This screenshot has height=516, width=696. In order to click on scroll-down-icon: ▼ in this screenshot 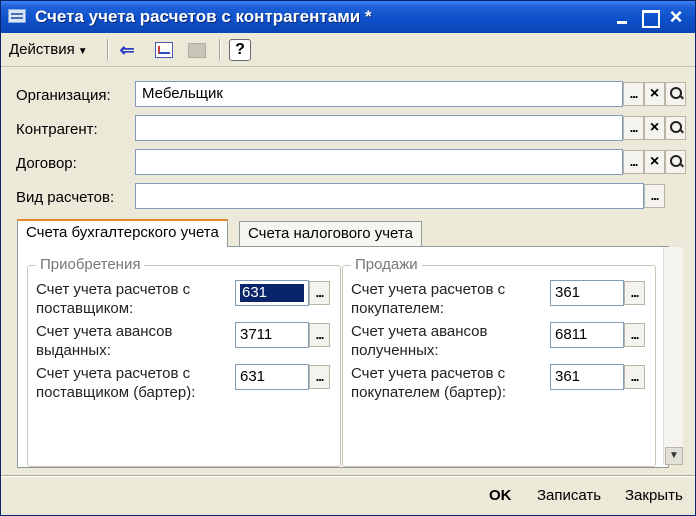, I will do `click(674, 456)`.